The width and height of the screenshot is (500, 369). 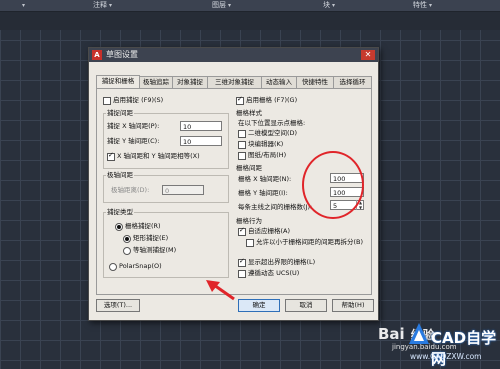 What do you see at coordinates (265, 179) in the screenshot?
I see `grid-x-label: 栅格 X 轴间距(N):` at bounding box center [265, 179].